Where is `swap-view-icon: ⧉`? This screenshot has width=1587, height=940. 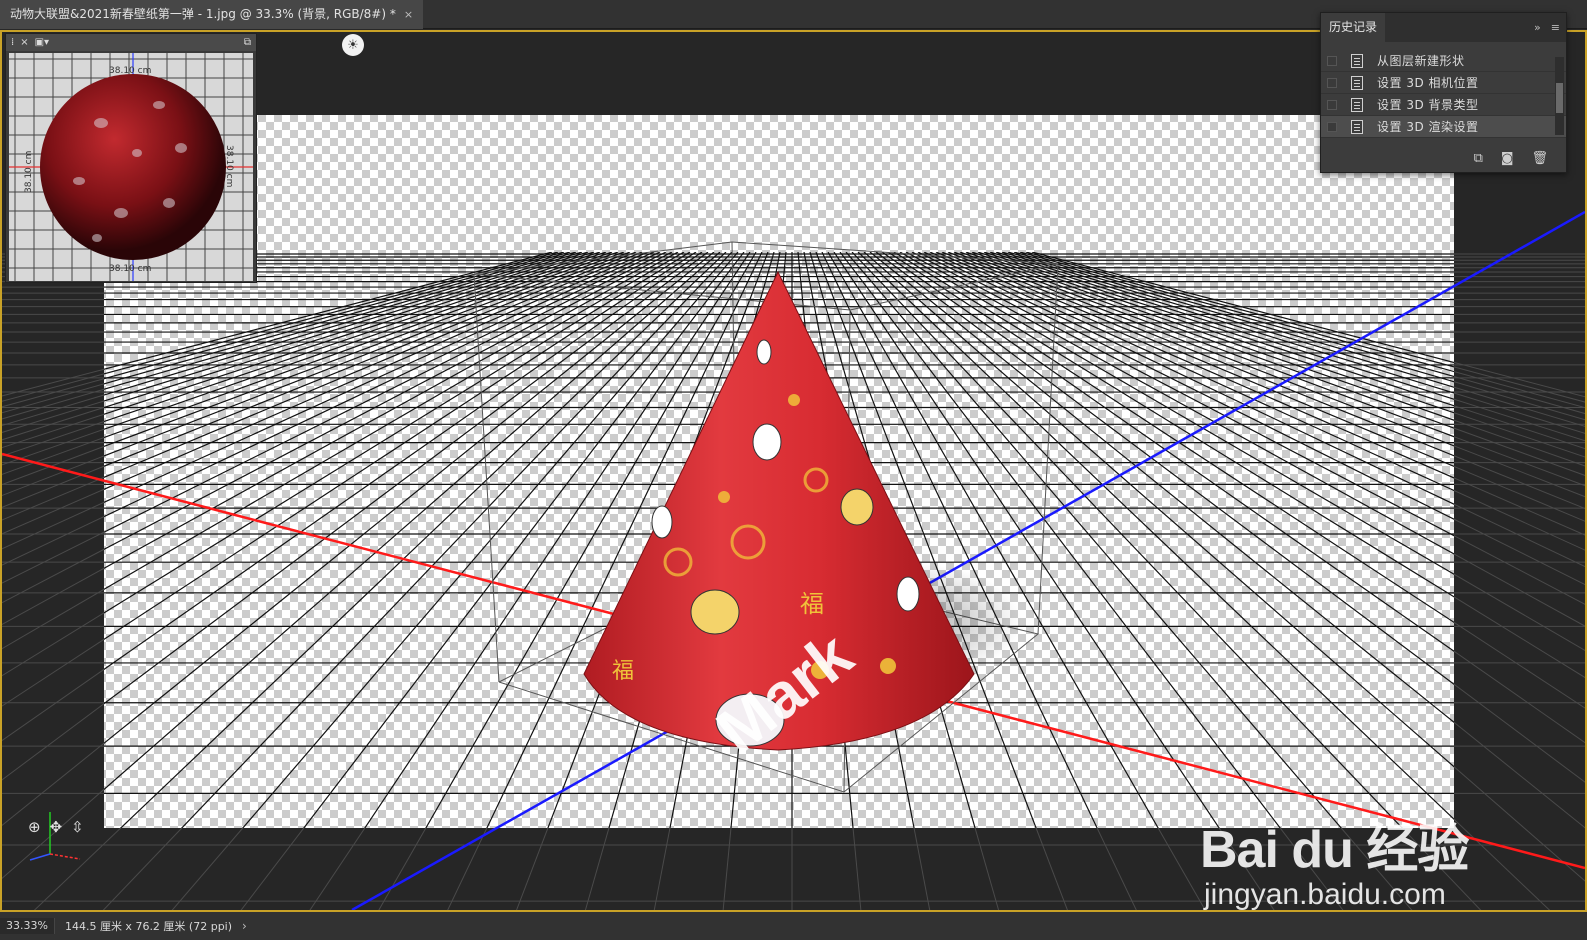 swap-view-icon: ⧉ is located at coordinates (247, 42).